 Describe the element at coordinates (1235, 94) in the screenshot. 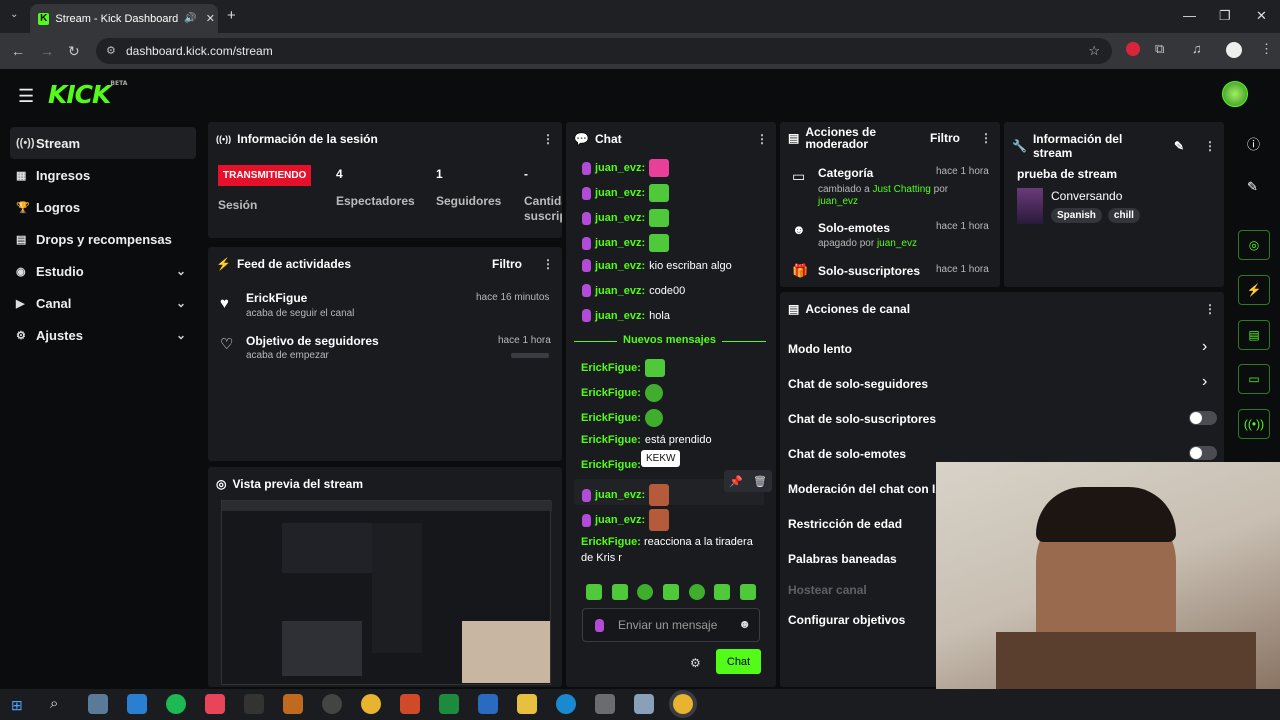

I see `user-avatar` at that location.